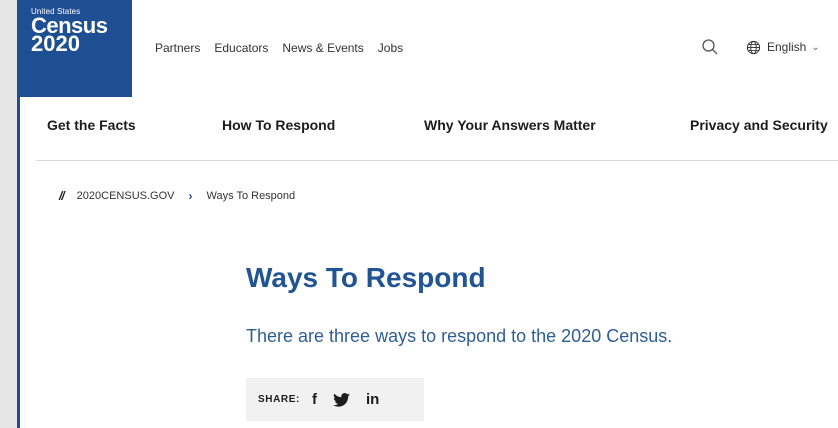 The image size is (838, 428). I want to click on breadcrumb-root-link: 2020CENSUS.GOV, so click(126, 196).